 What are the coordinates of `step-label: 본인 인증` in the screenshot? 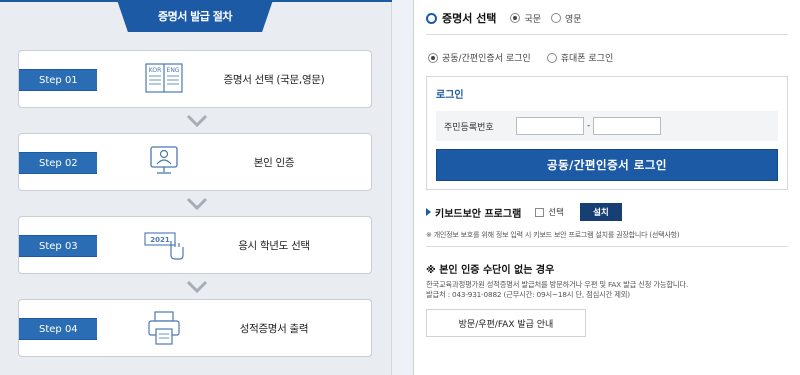 It's located at (274, 162).